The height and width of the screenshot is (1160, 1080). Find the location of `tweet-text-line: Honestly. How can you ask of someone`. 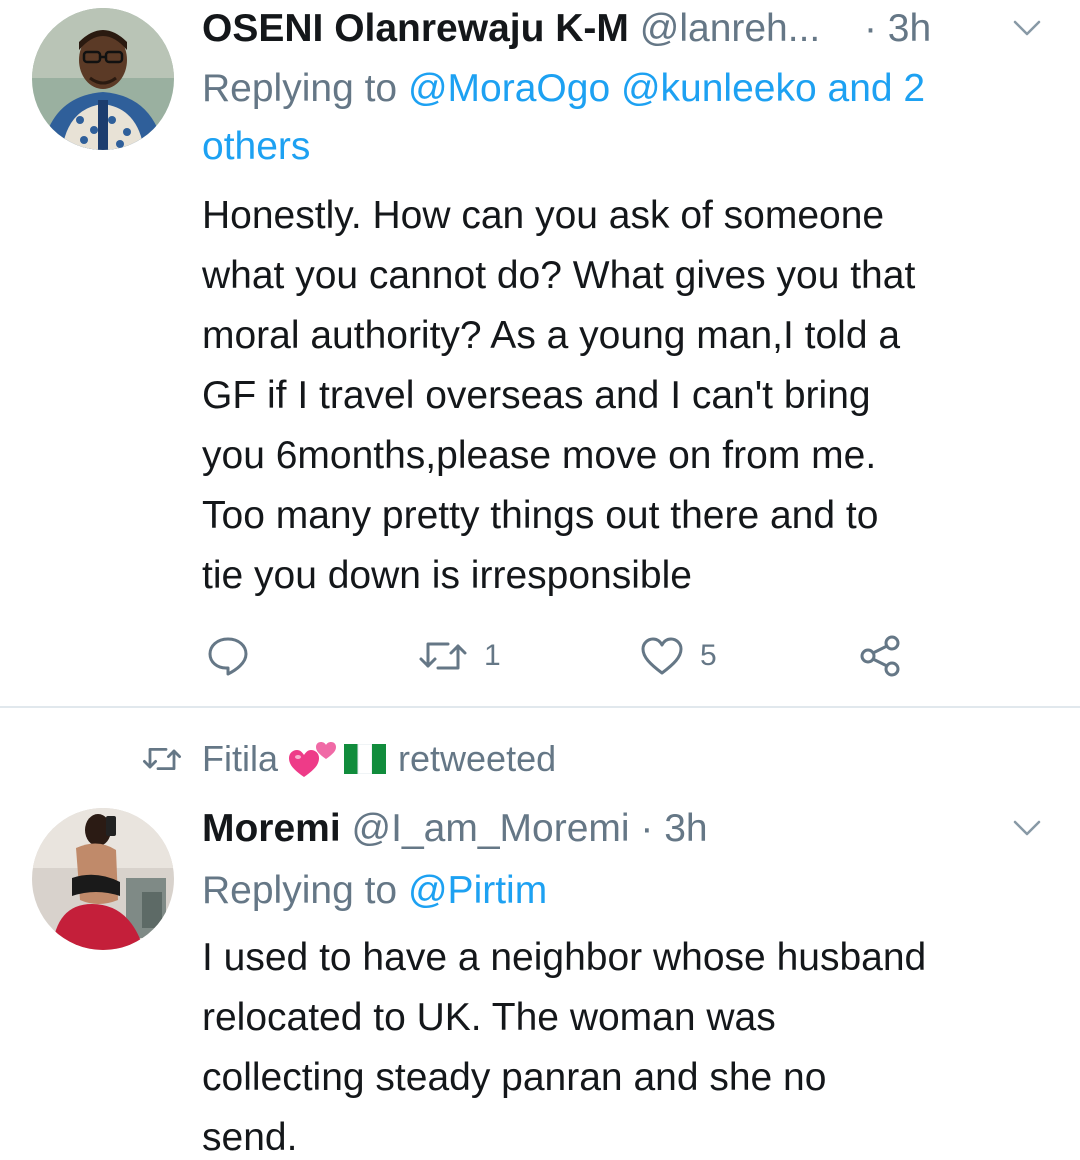

tweet-text-line: Honestly. How can you ask of someone is located at coordinates (543, 215).